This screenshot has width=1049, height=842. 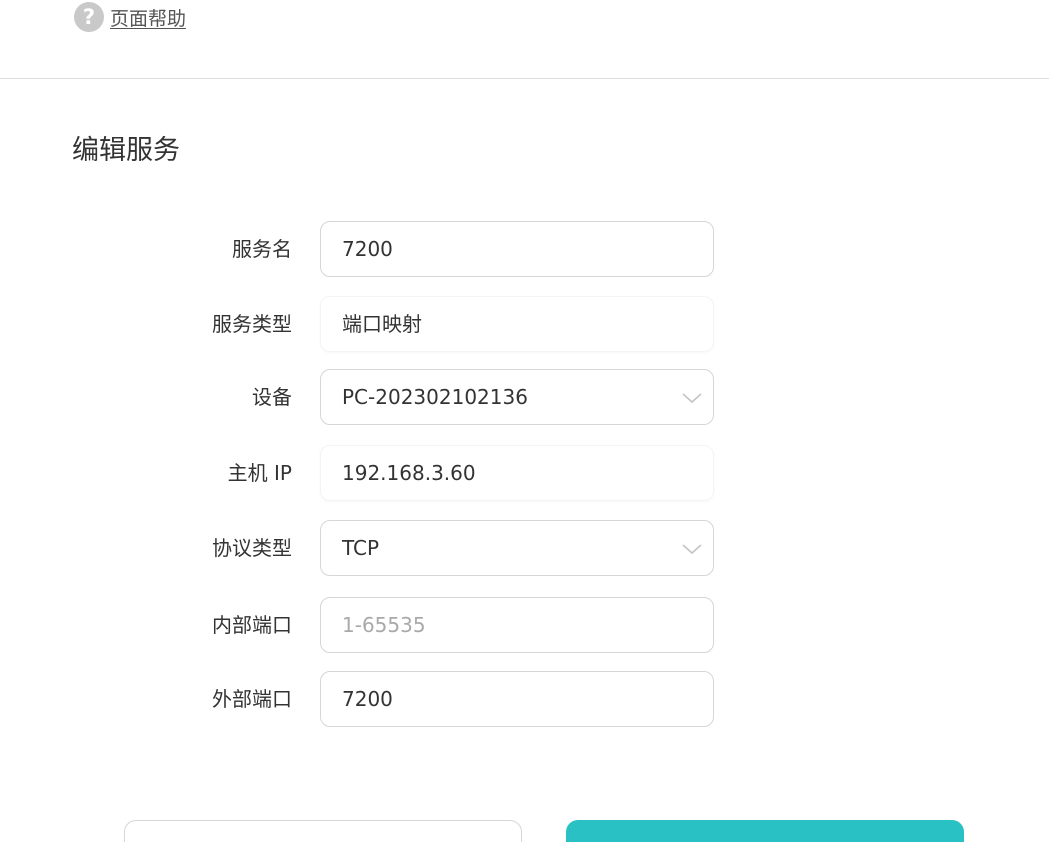 I want to click on service-name-input, so click(x=517, y=249).